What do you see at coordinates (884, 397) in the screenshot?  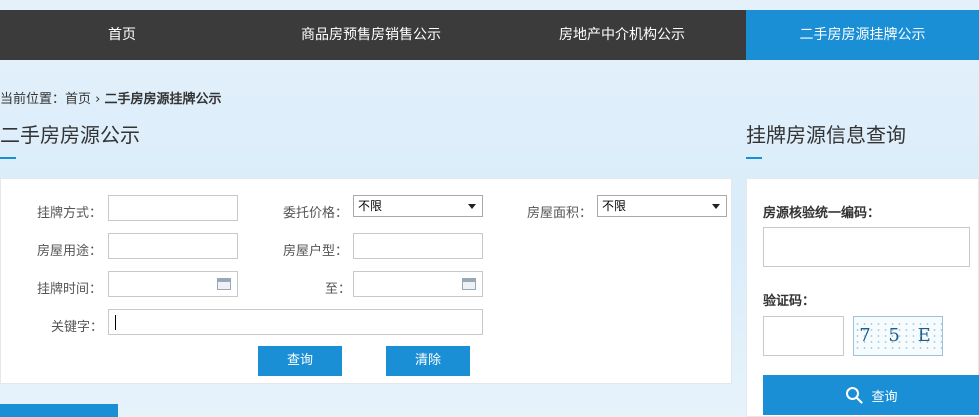 I see `listing-query-button-label: 查询` at bounding box center [884, 397].